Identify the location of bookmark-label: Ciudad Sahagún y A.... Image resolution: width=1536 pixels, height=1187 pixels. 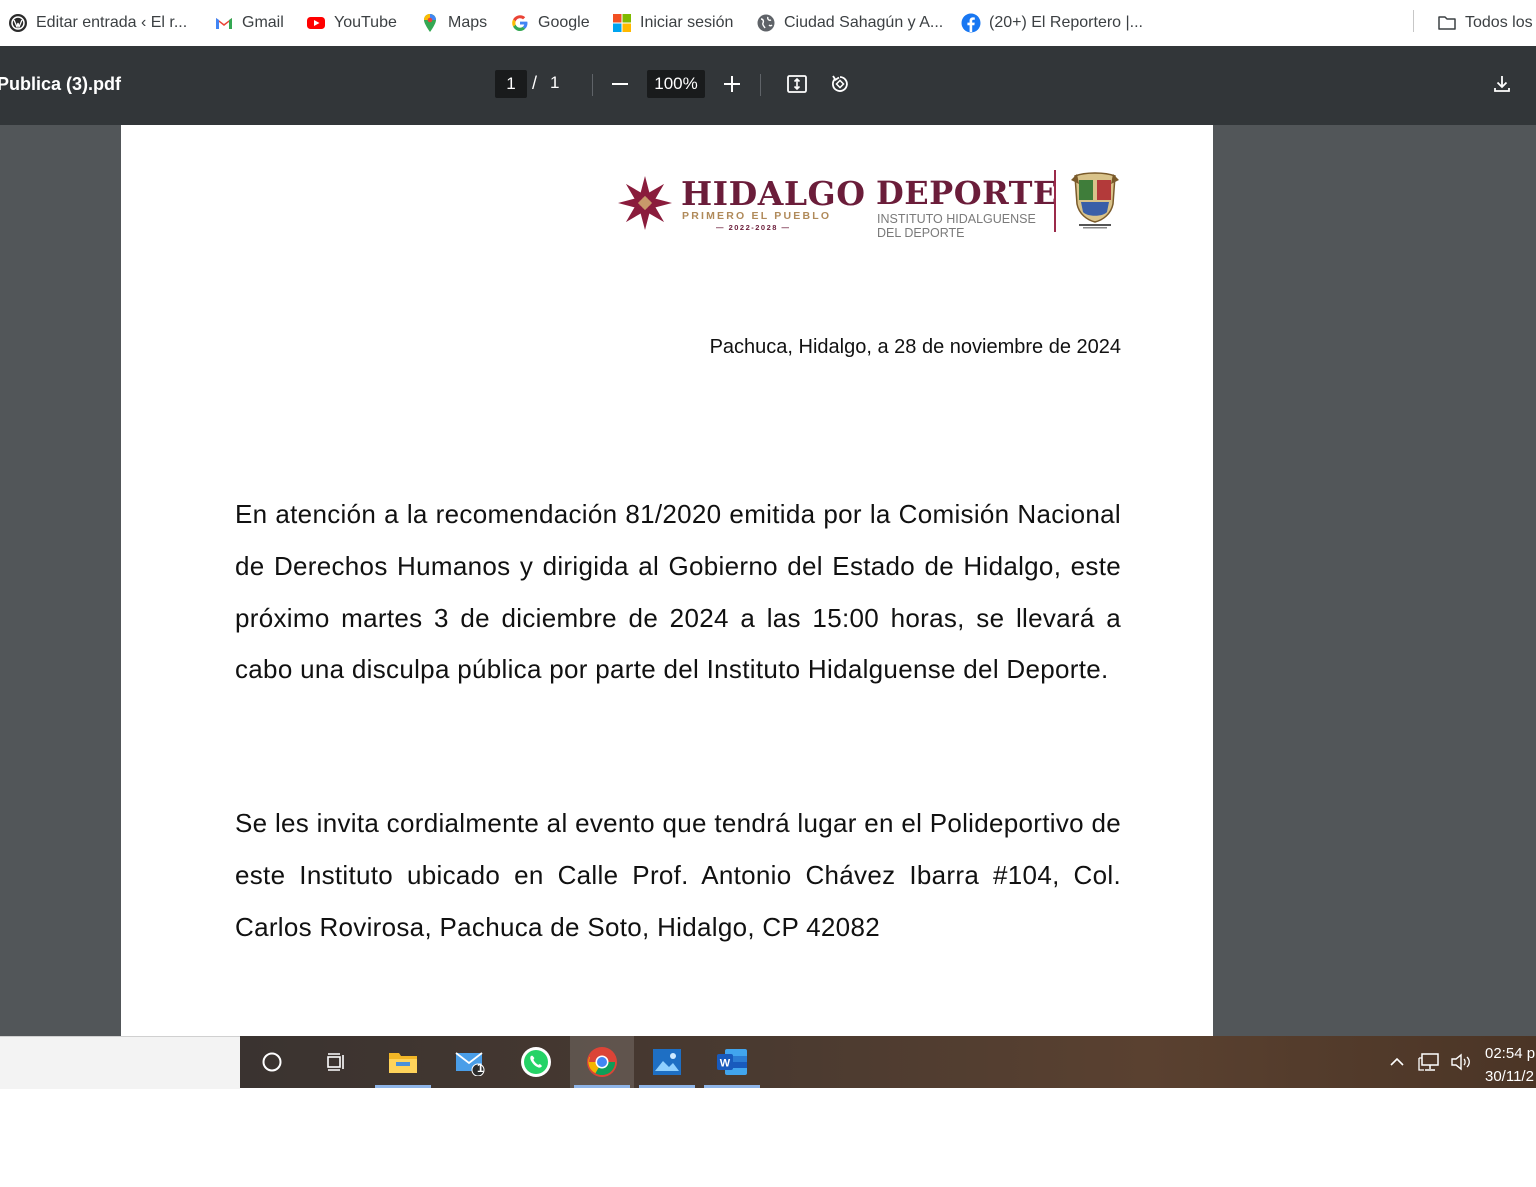
(864, 22).